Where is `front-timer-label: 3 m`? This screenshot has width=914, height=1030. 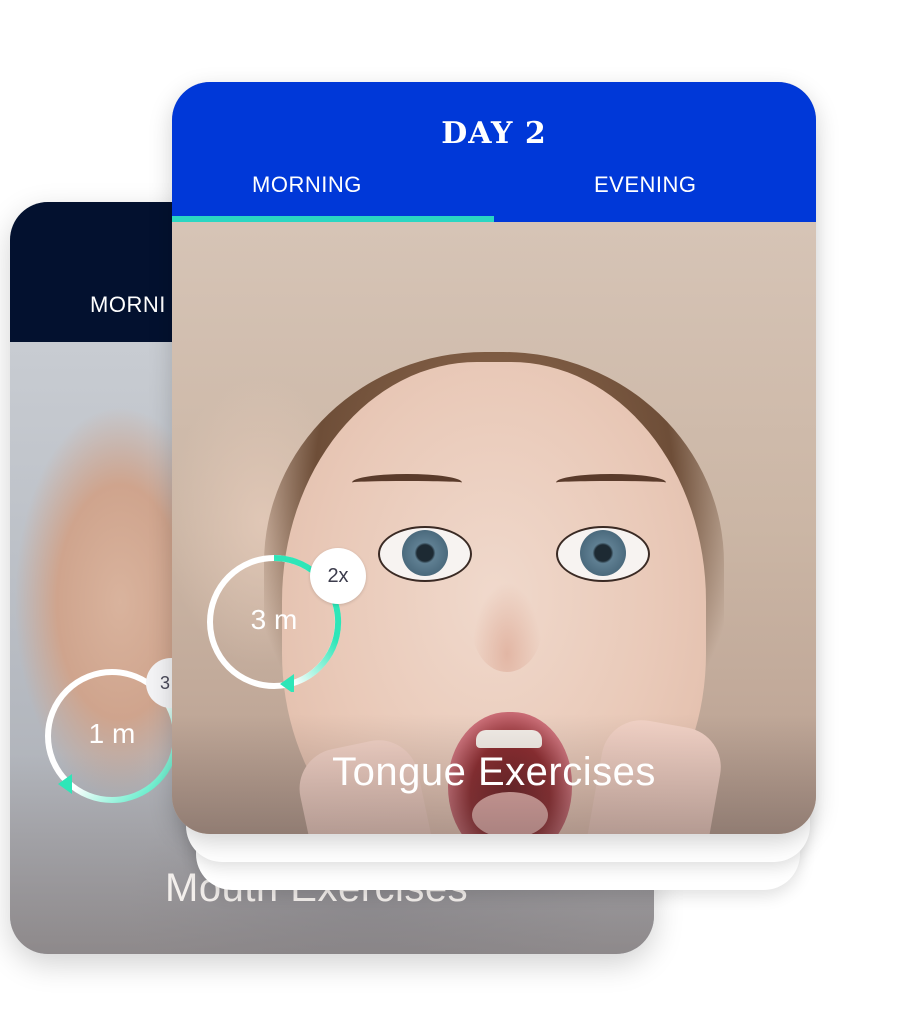 front-timer-label: 3 m is located at coordinates (274, 619).